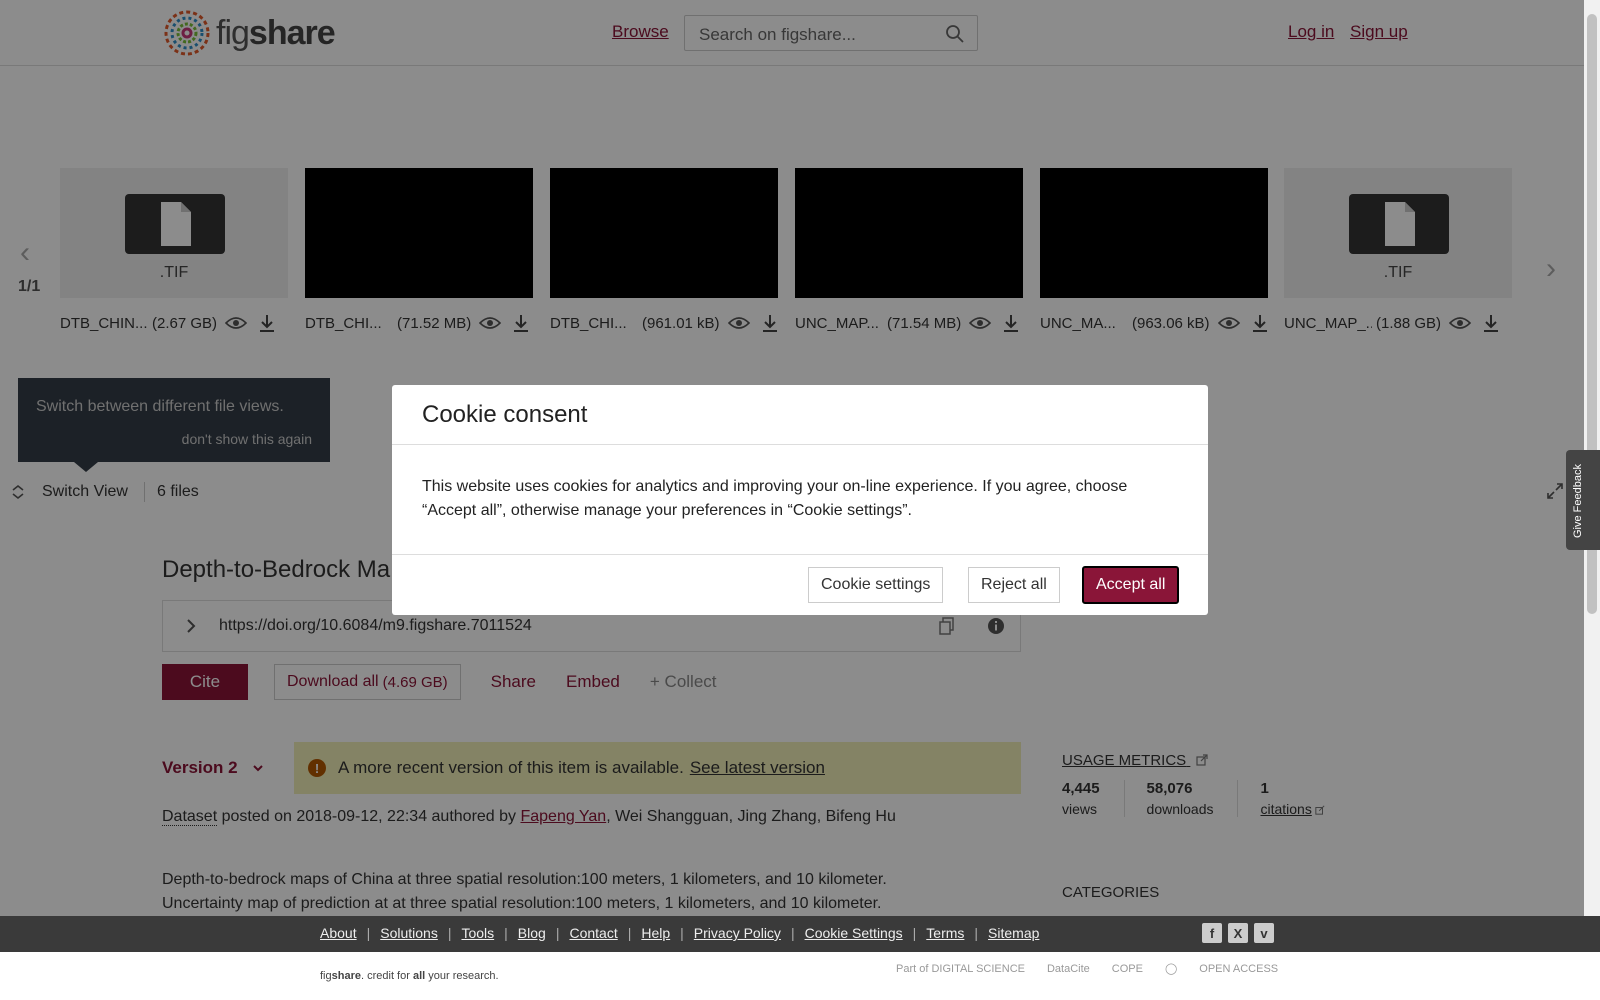  What do you see at coordinates (1068, 969) in the screenshot?
I see `partner-logo: DataCite` at bounding box center [1068, 969].